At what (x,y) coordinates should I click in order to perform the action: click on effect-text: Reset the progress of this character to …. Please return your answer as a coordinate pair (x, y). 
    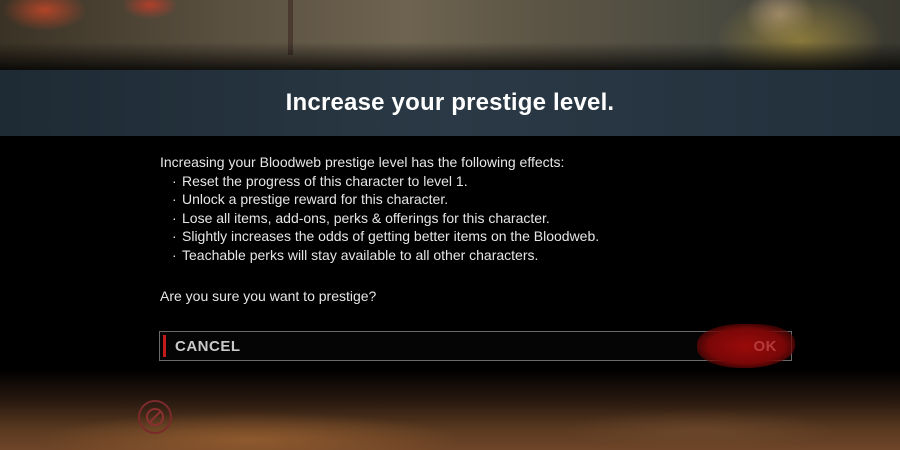
    Looking at the image, I should click on (325, 180).